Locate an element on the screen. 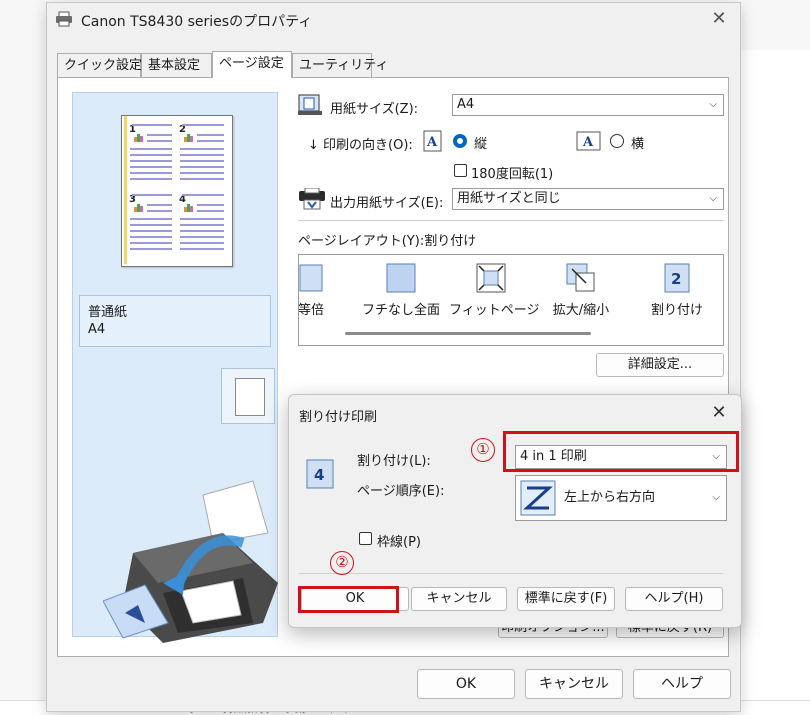 The height and width of the screenshot is (715, 810). subdialog-icon-number: 4 is located at coordinates (319, 475).